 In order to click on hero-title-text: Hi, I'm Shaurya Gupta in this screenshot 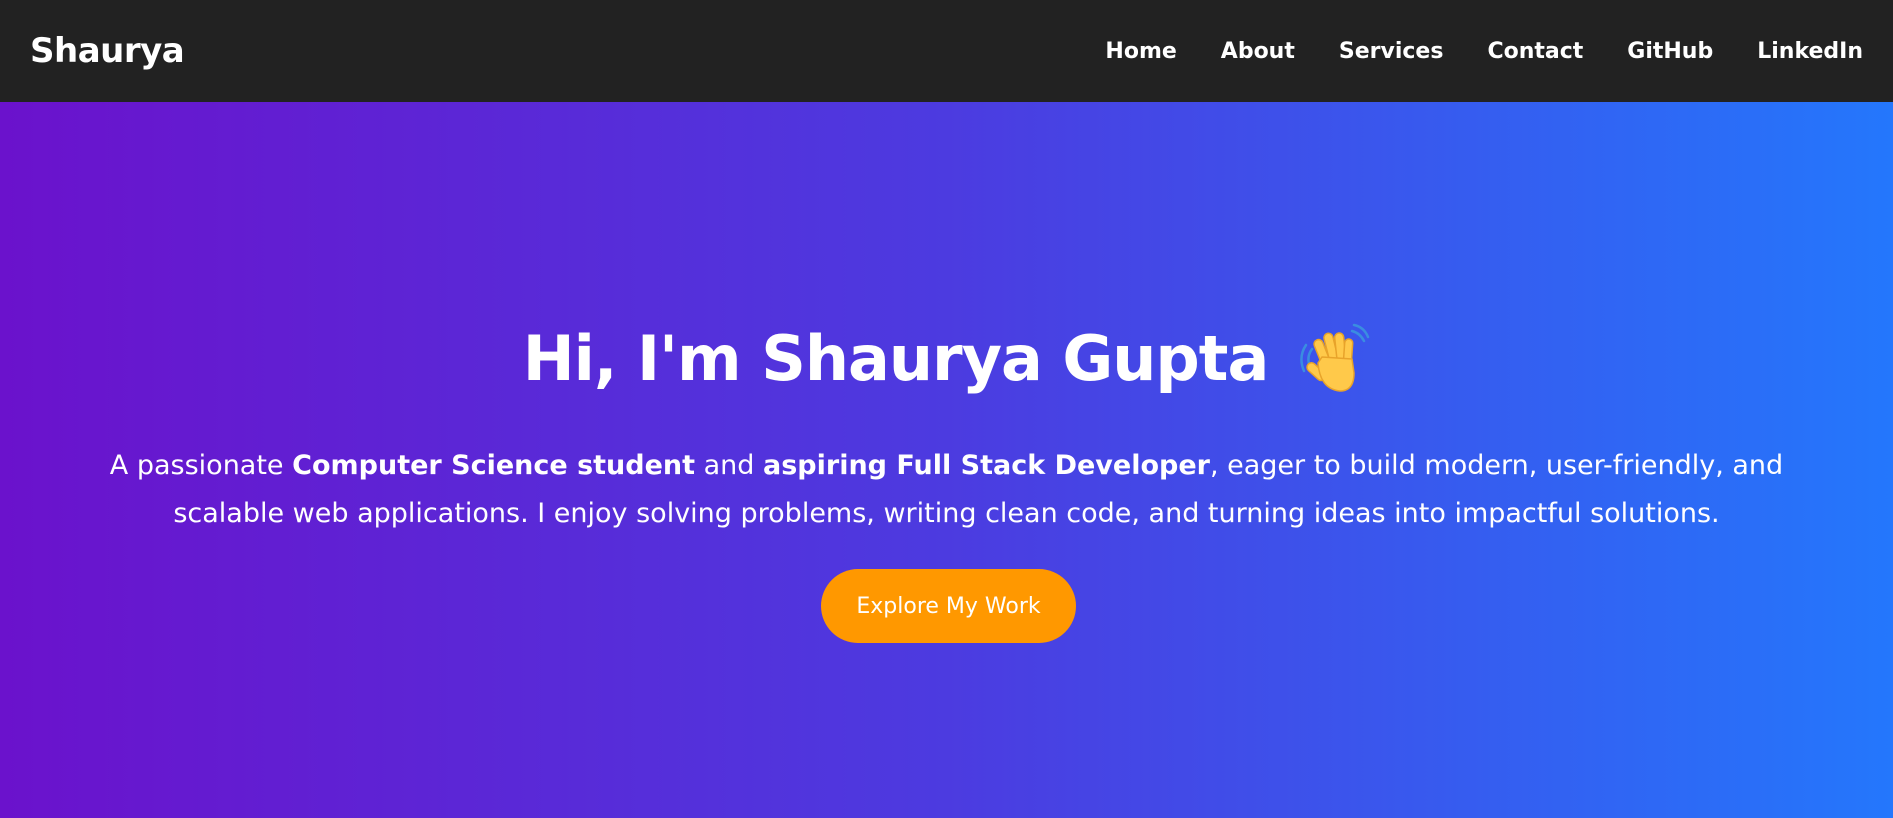, I will do `click(896, 358)`.